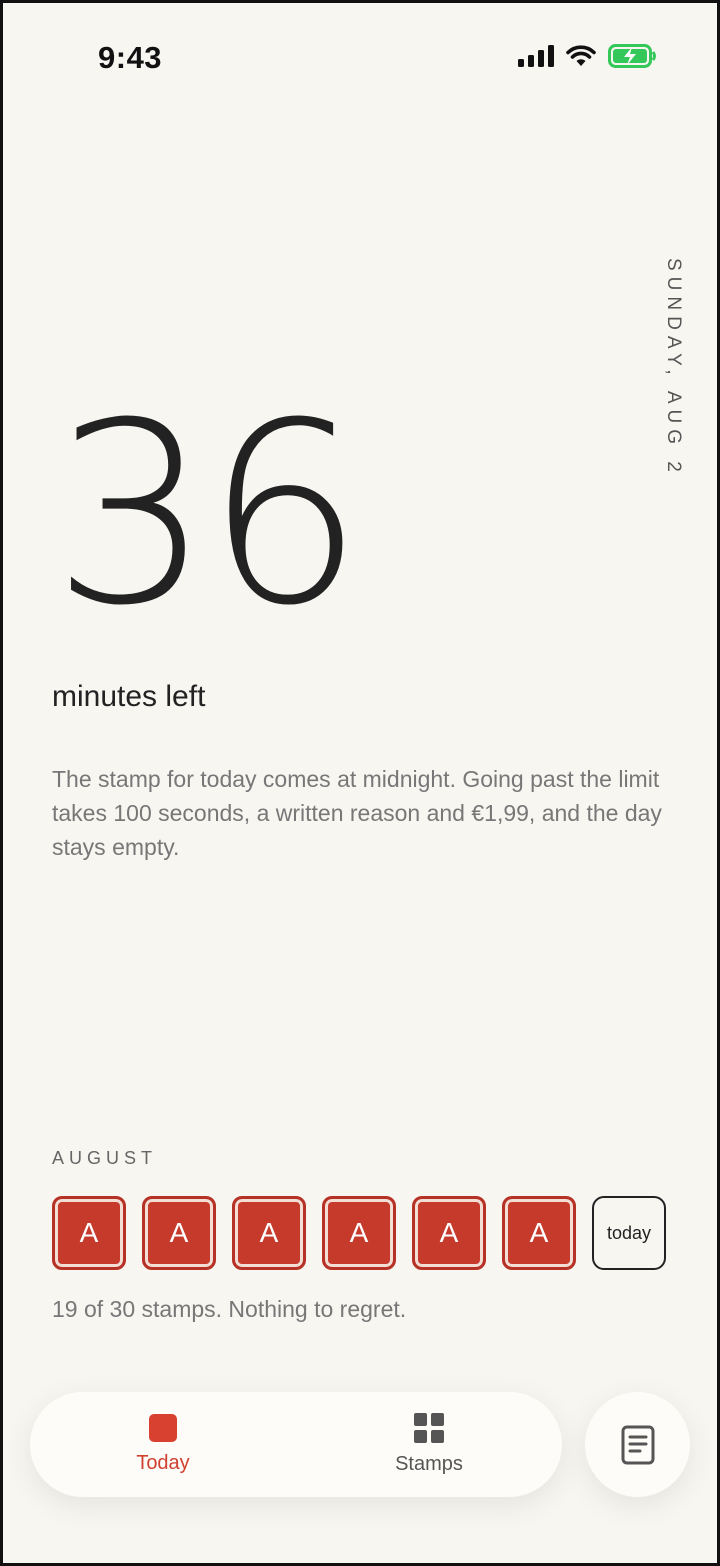 This screenshot has height=1566, width=720. Describe the element at coordinates (163, 1463) in the screenshot. I see `tab-today-label: Today` at that location.